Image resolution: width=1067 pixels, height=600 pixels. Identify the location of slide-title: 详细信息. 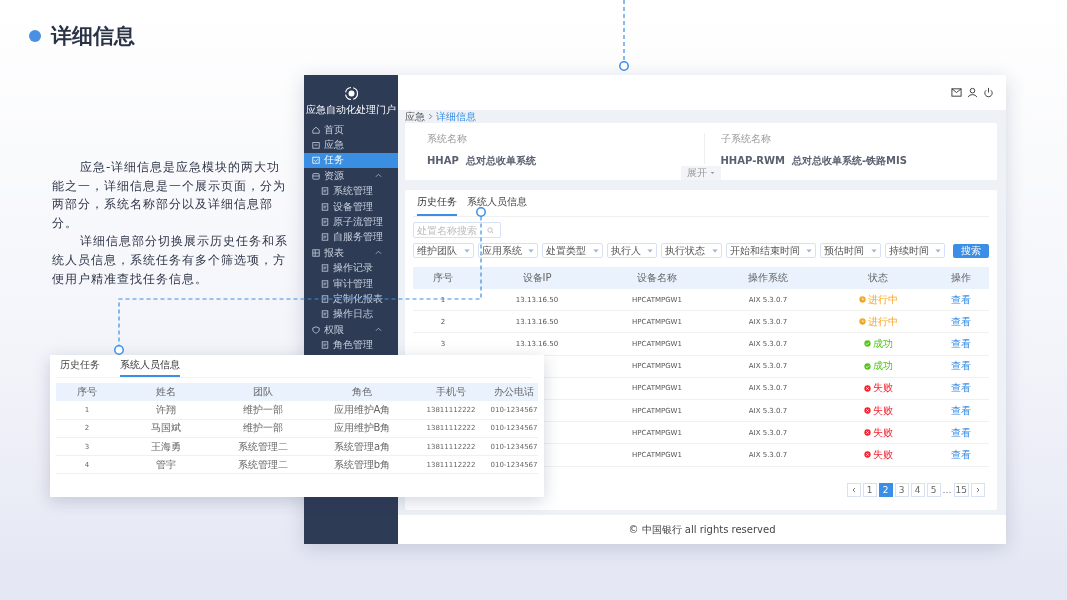
(93, 36).